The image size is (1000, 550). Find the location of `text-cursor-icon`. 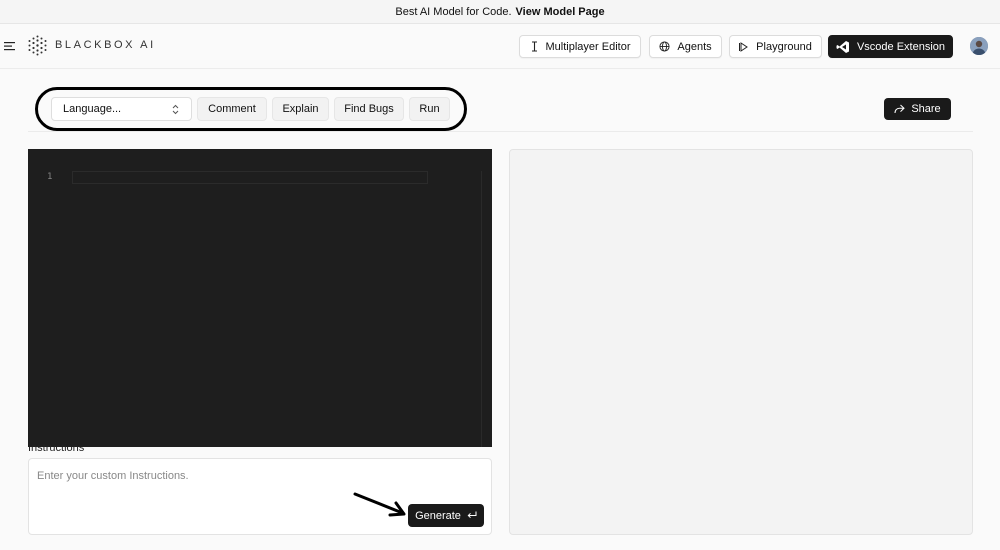

text-cursor-icon is located at coordinates (534, 46).